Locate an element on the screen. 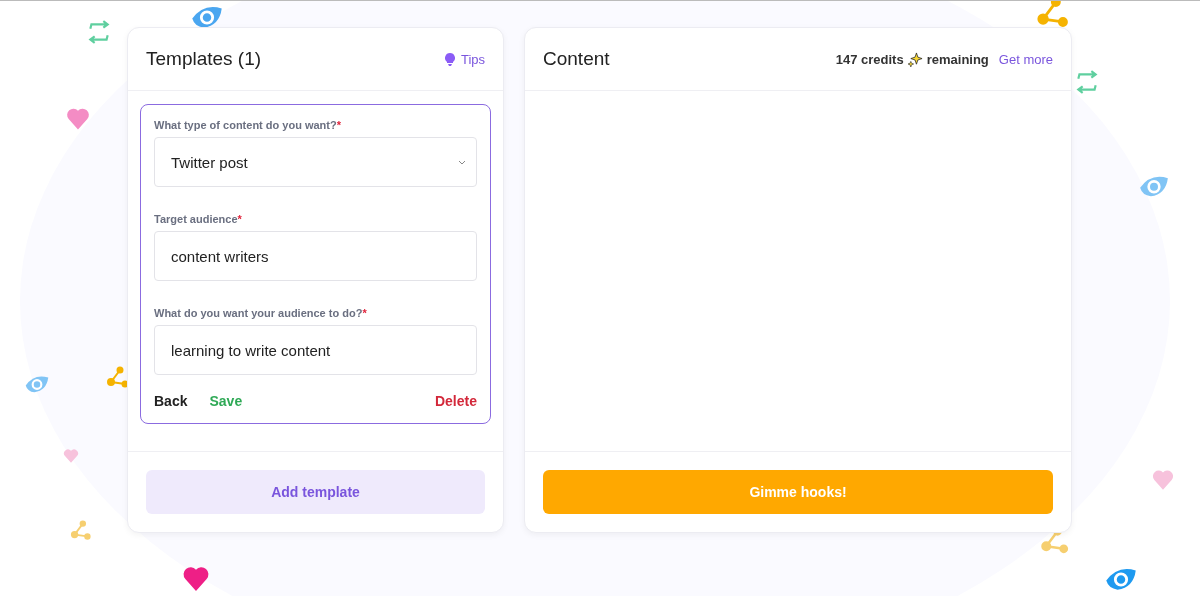 The image size is (1200, 596). lightbulb-icon is located at coordinates (449, 59).